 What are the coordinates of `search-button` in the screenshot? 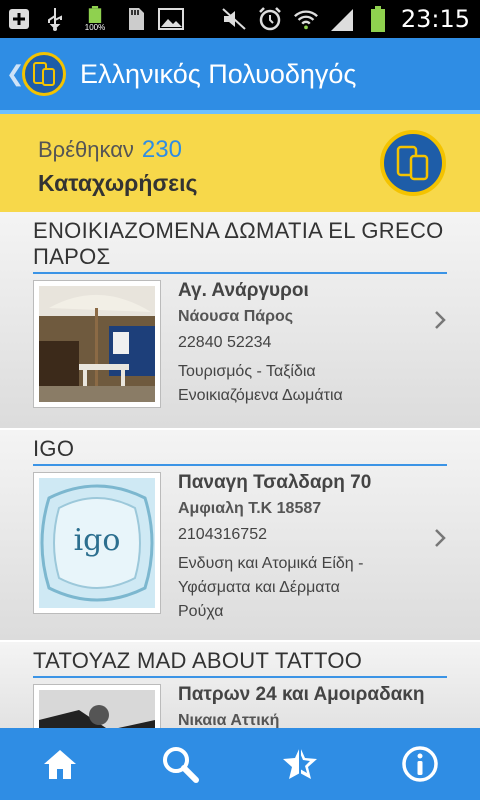 It's located at (180, 764).